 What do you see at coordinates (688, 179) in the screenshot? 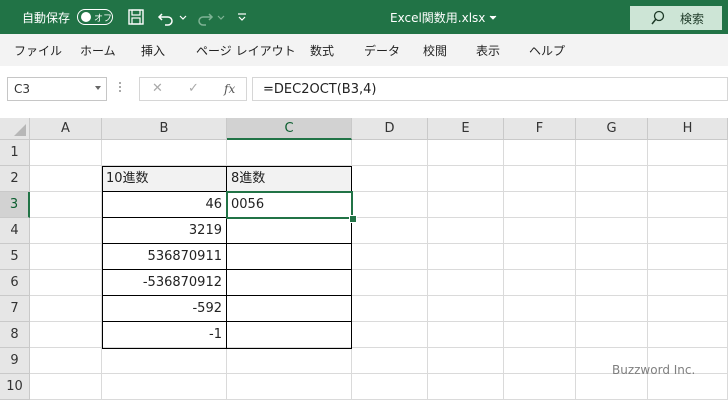
I see `cell-h2` at bounding box center [688, 179].